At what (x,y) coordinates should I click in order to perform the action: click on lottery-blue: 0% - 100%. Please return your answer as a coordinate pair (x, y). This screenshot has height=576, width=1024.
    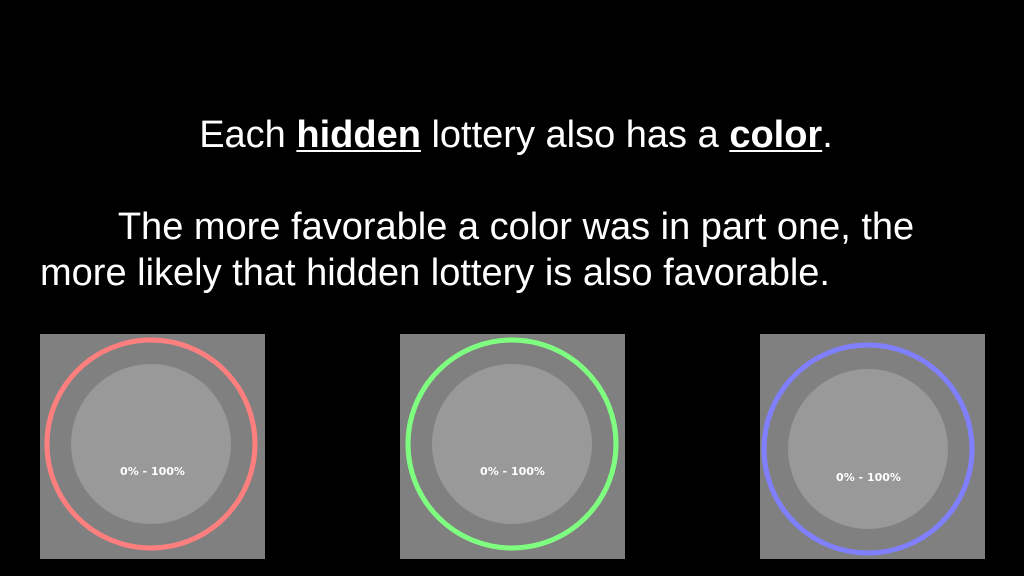
    Looking at the image, I should click on (872, 446).